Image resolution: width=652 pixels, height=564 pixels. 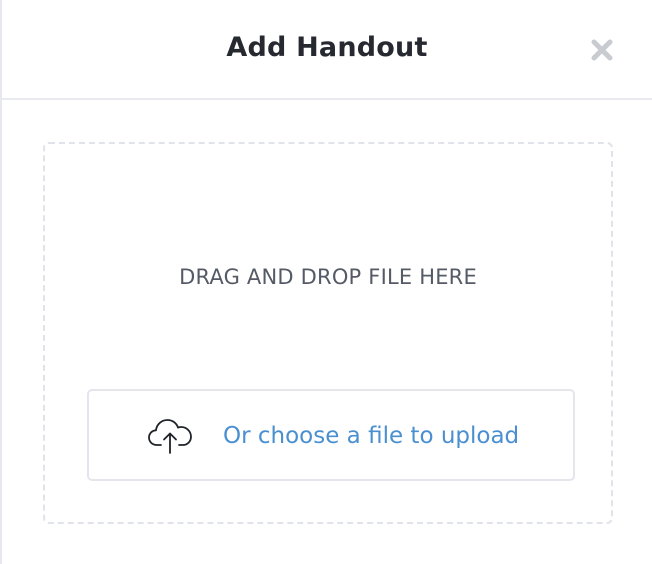 I want to click on modal-title: Add Handout, so click(x=327, y=47).